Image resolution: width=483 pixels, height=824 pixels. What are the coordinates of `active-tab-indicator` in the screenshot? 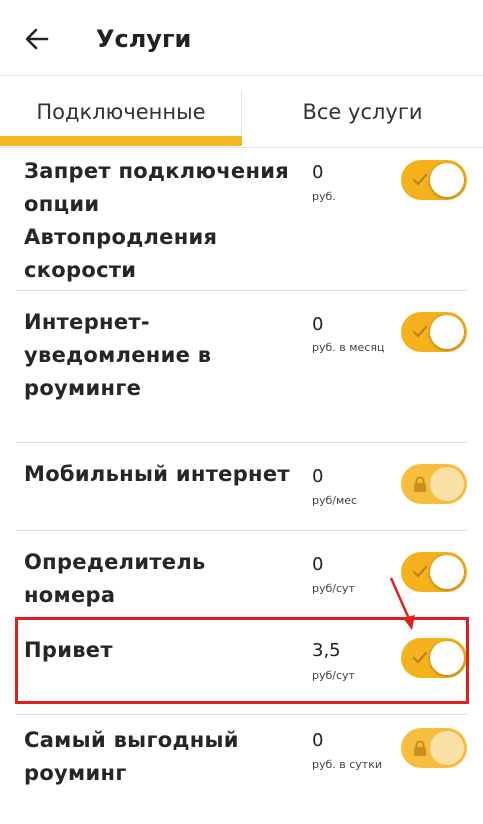 It's located at (121, 141).